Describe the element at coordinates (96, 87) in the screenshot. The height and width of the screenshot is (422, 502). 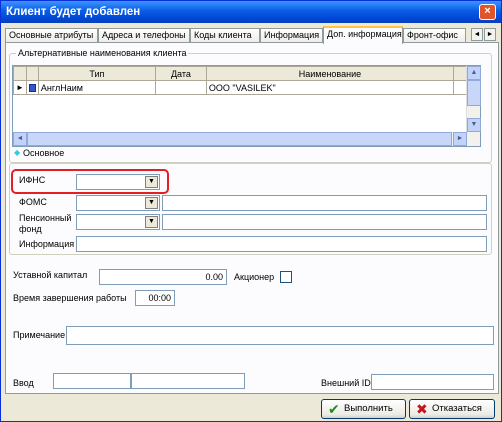
I see `cell-type: АнглНаим` at that location.